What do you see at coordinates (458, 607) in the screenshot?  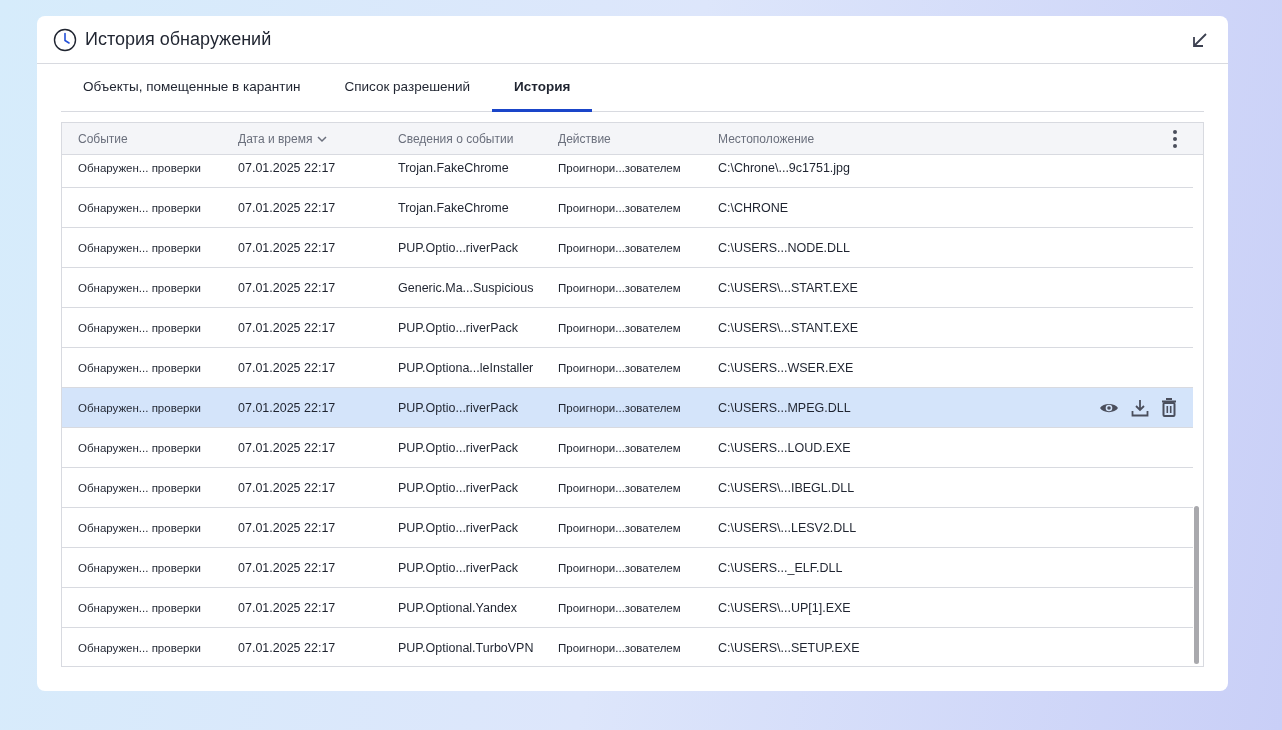 I see `table-cell-text: PUP.Optional.Yandex` at bounding box center [458, 607].